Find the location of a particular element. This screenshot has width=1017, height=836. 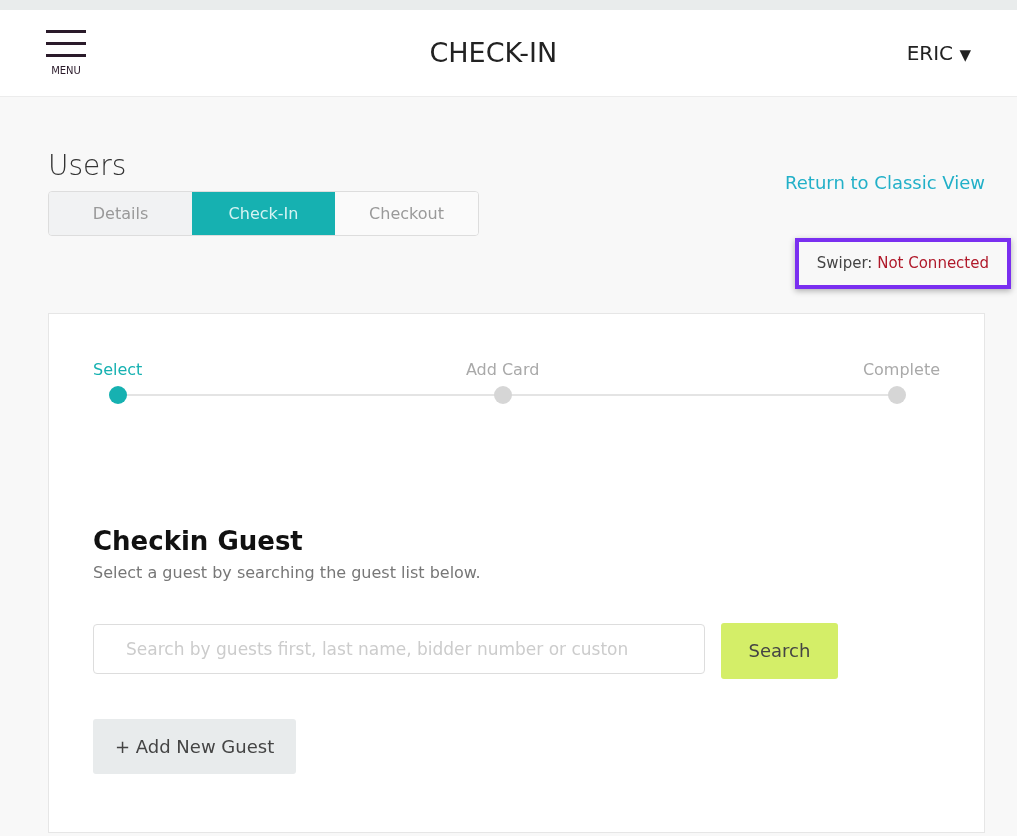

menu-button: MENU is located at coordinates (66, 53).